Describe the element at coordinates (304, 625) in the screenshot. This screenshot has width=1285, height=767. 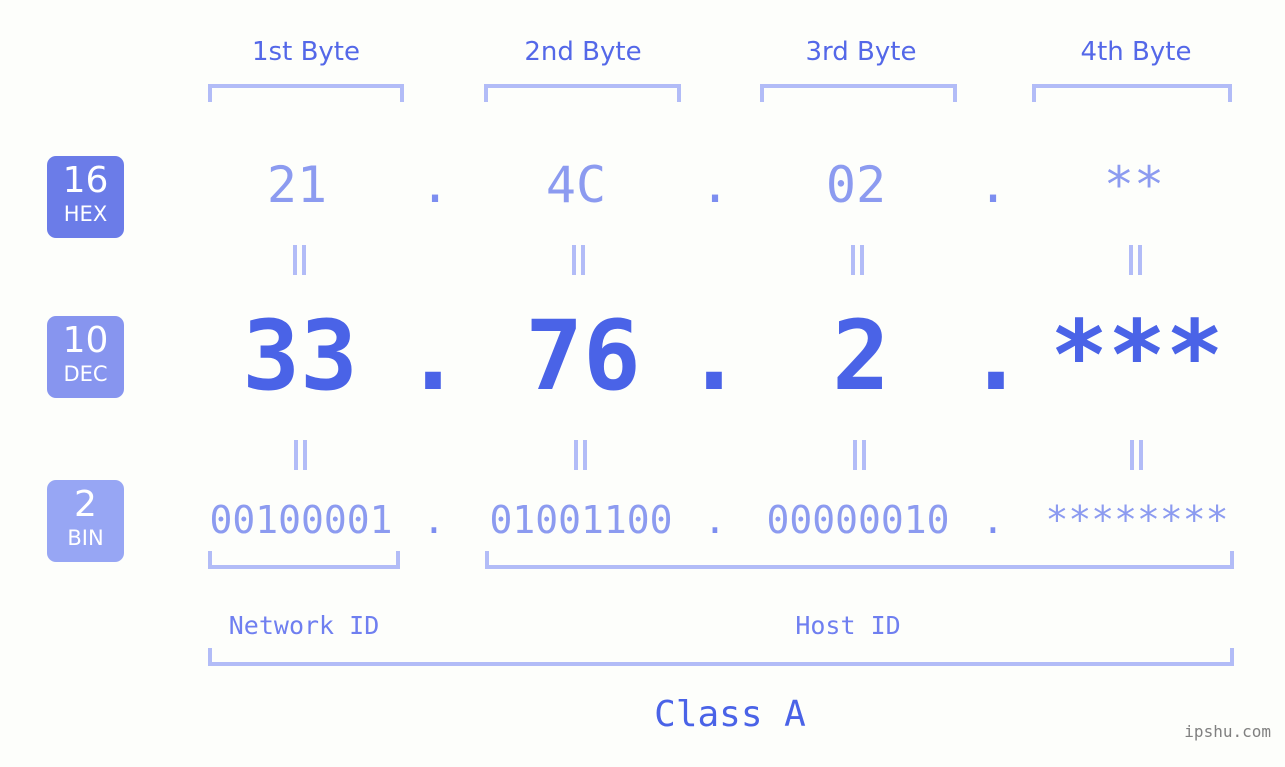
I see `network-id-label: Network ID` at that location.